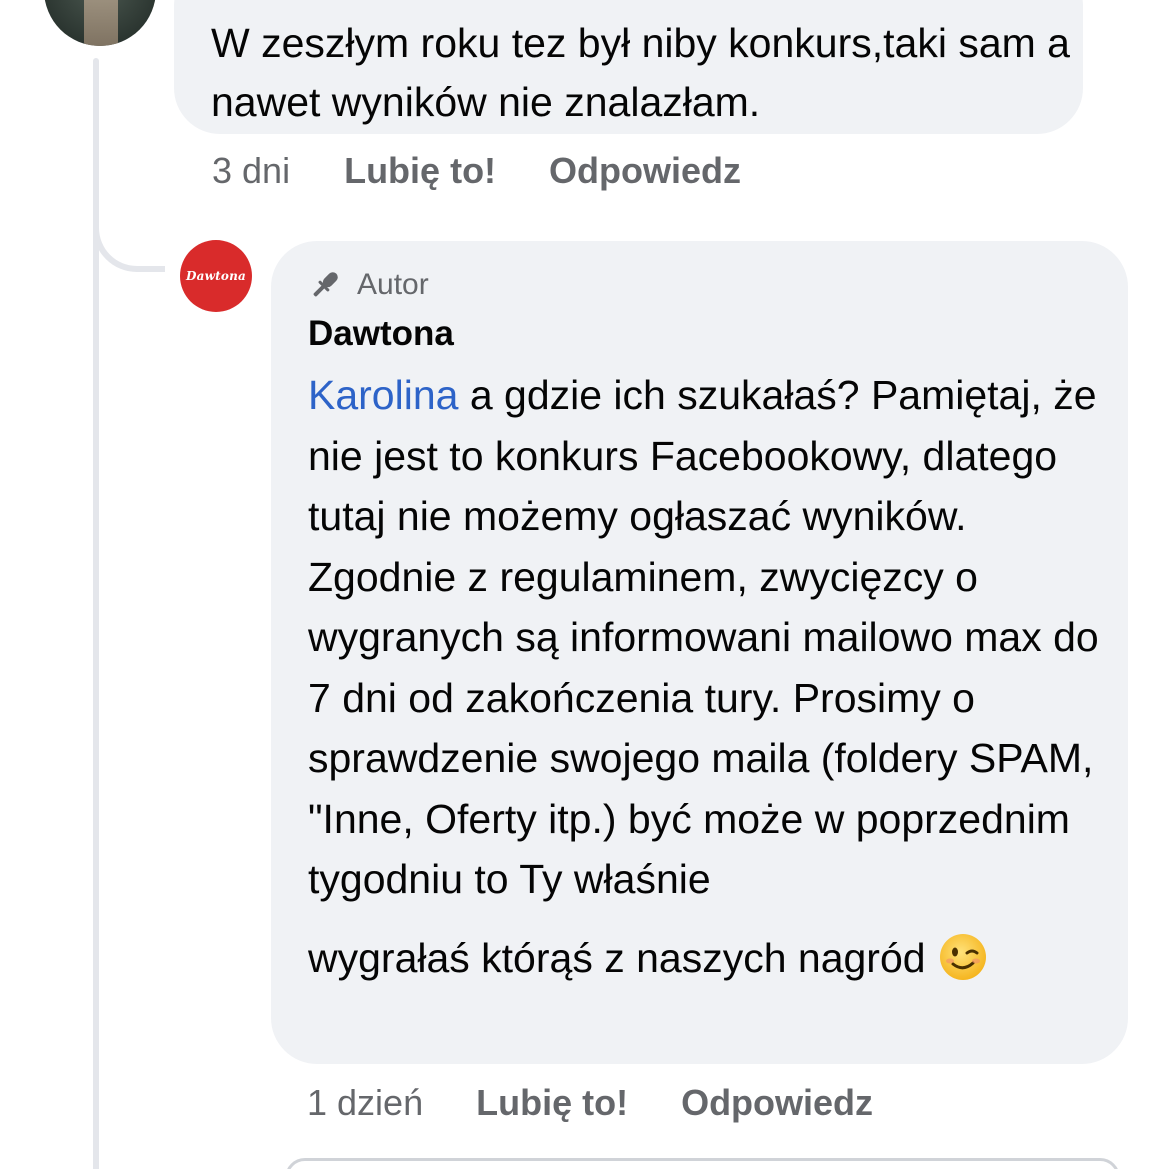 This screenshot has width=1170, height=1169. Describe the element at coordinates (617, 957) in the screenshot. I see `reply-text-end: wygrałaś którąś z naszych nagród` at that location.